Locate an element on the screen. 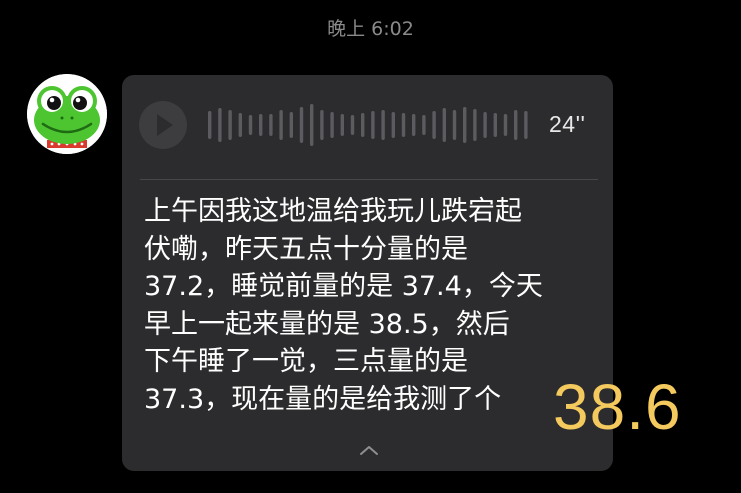 This screenshot has height=493, width=741. message-timestamp: 晚上 6:02 is located at coordinates (370, 29).